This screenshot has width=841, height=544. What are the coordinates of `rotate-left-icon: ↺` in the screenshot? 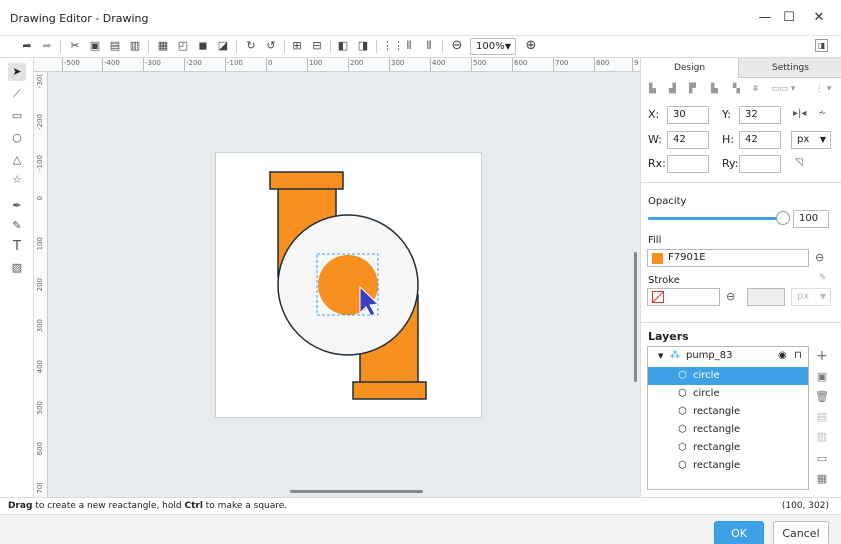 It's located at (271, 46).